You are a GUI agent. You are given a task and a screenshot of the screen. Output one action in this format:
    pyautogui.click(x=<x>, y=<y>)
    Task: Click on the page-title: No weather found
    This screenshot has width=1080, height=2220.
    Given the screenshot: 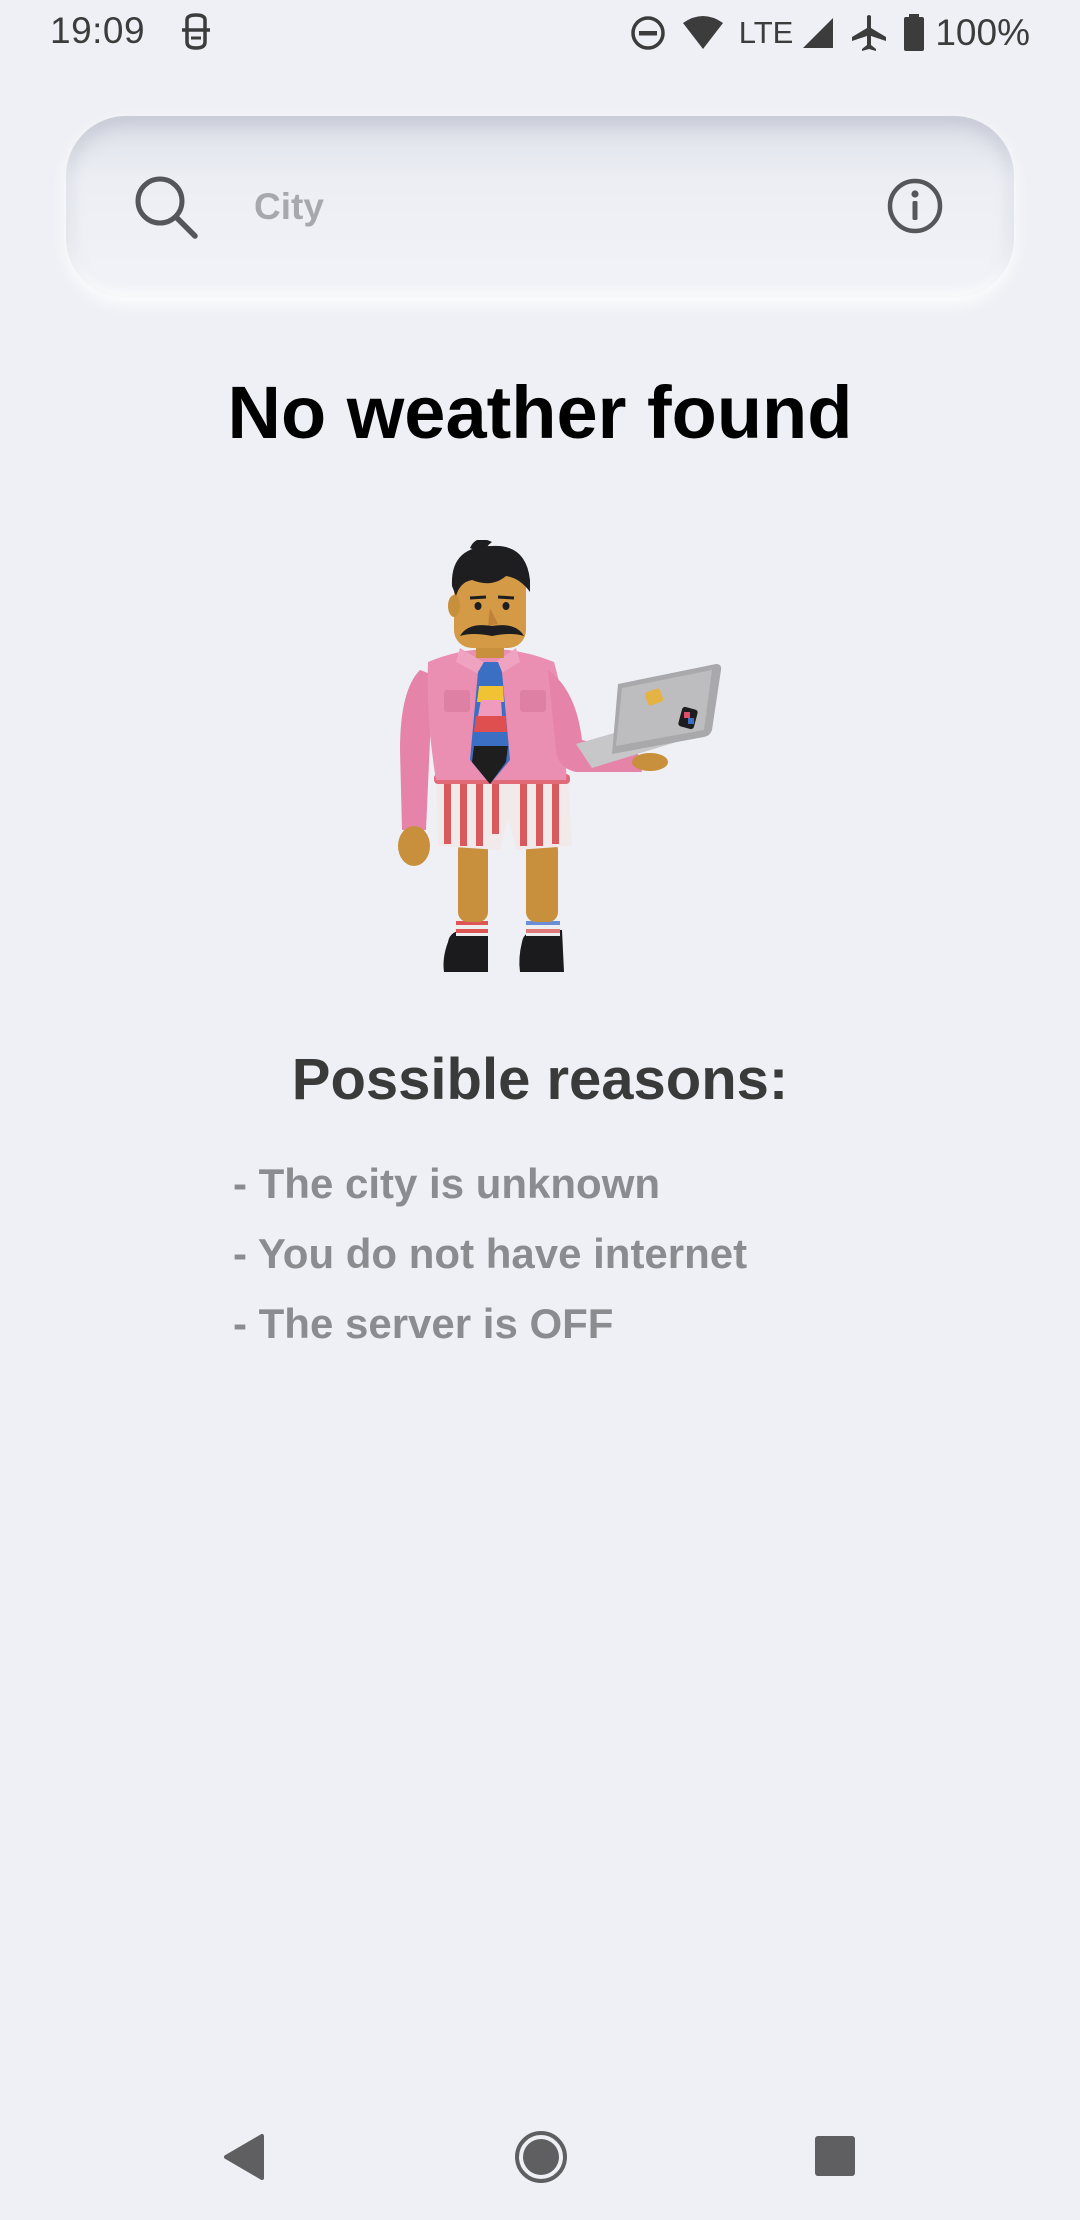 What is the action you would take?
    pyautogui.click(x=540, y=412)
    